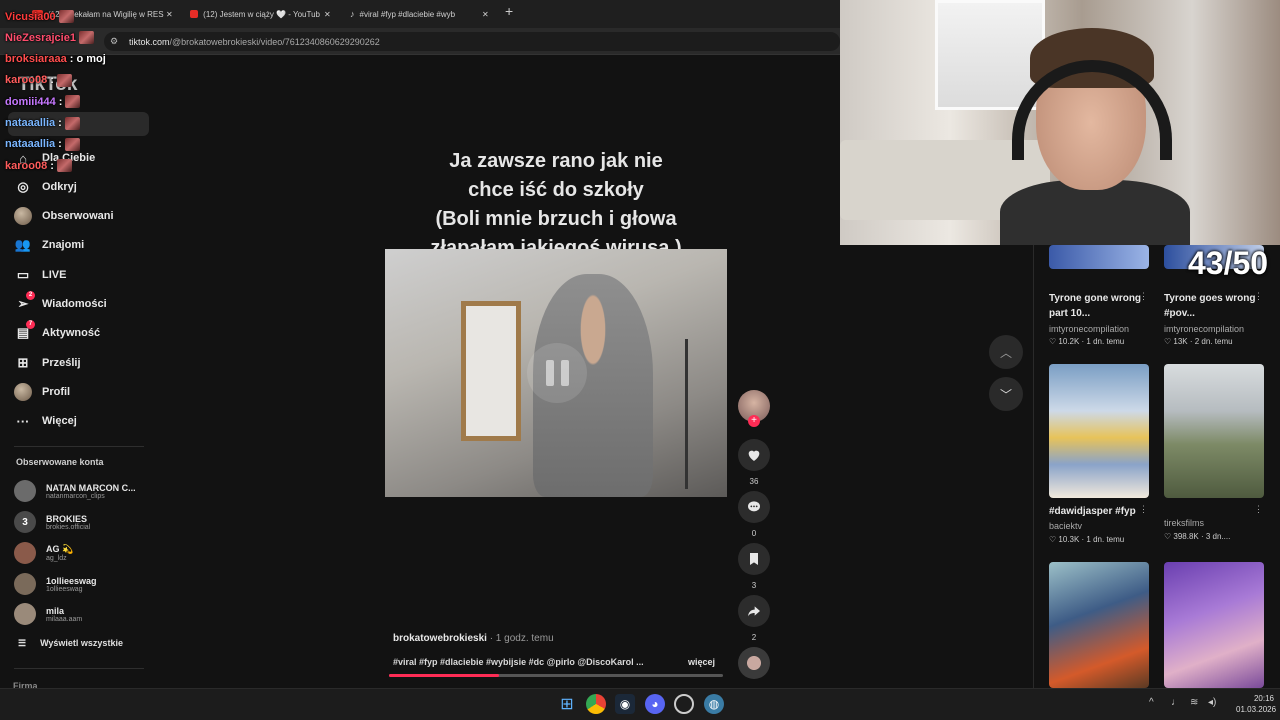 Image resolution: width=1280 pixels, height=720 pixels. I want to click on related-user: baciektv, so click(1065, 526).